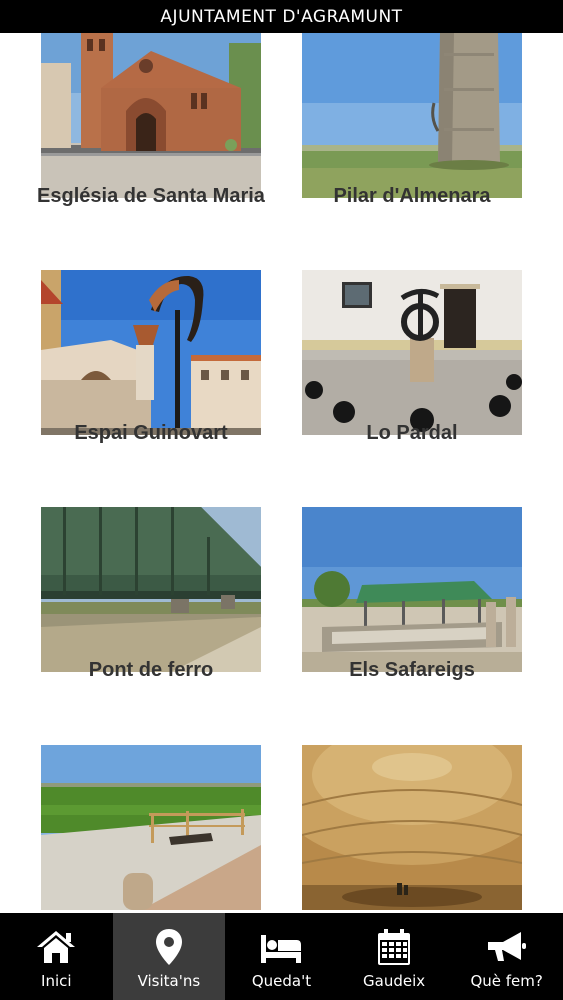  I want to click on place-card-pont-de-ferro: Pont de ferro, so click(151, 612).